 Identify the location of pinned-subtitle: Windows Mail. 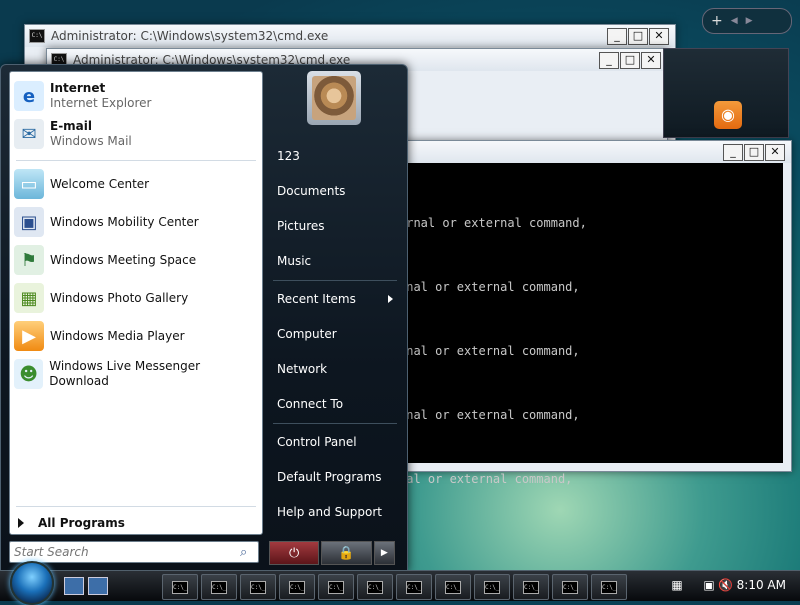
(91, 141).